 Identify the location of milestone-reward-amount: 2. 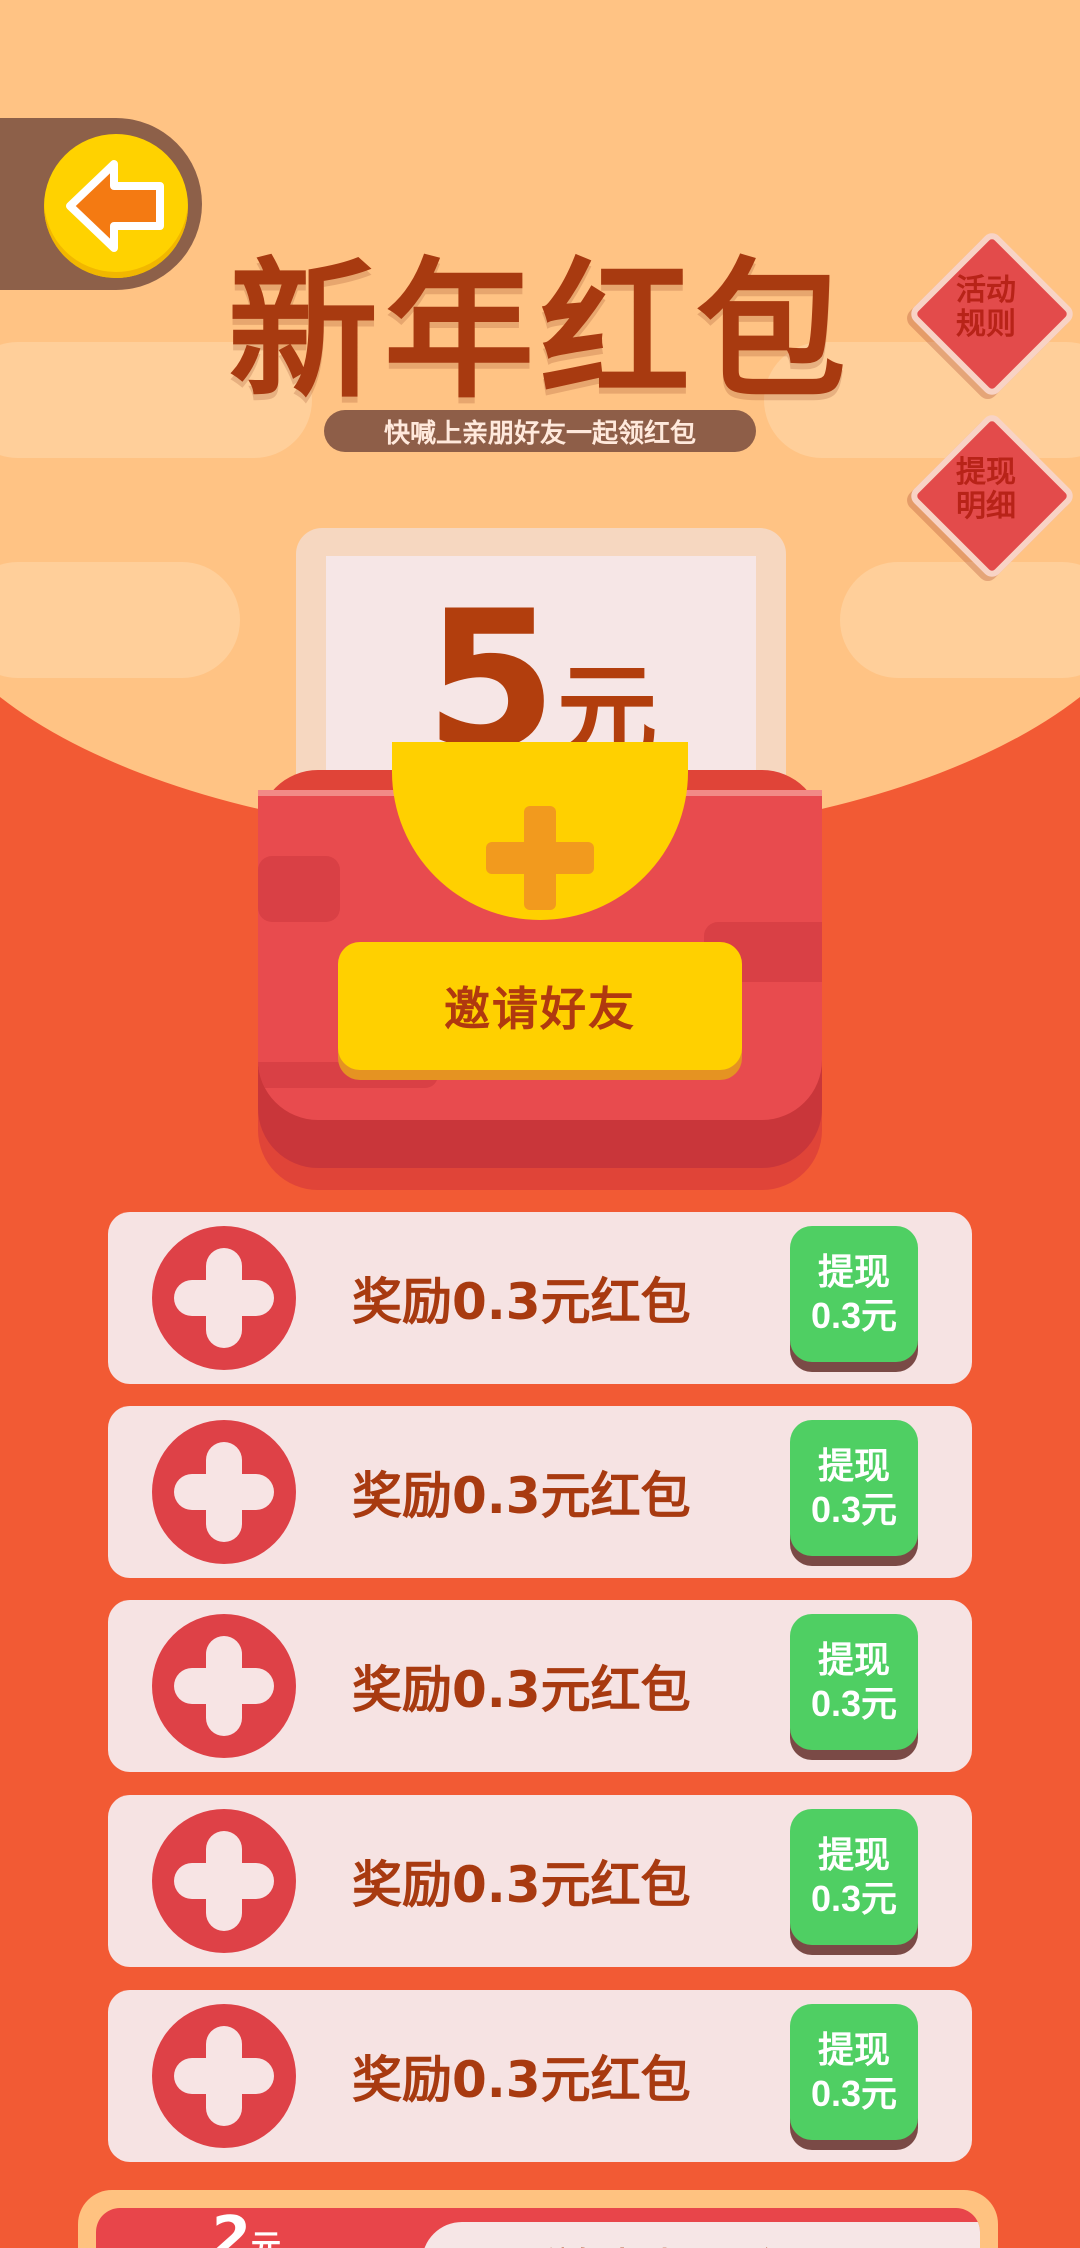
(231, 2228).